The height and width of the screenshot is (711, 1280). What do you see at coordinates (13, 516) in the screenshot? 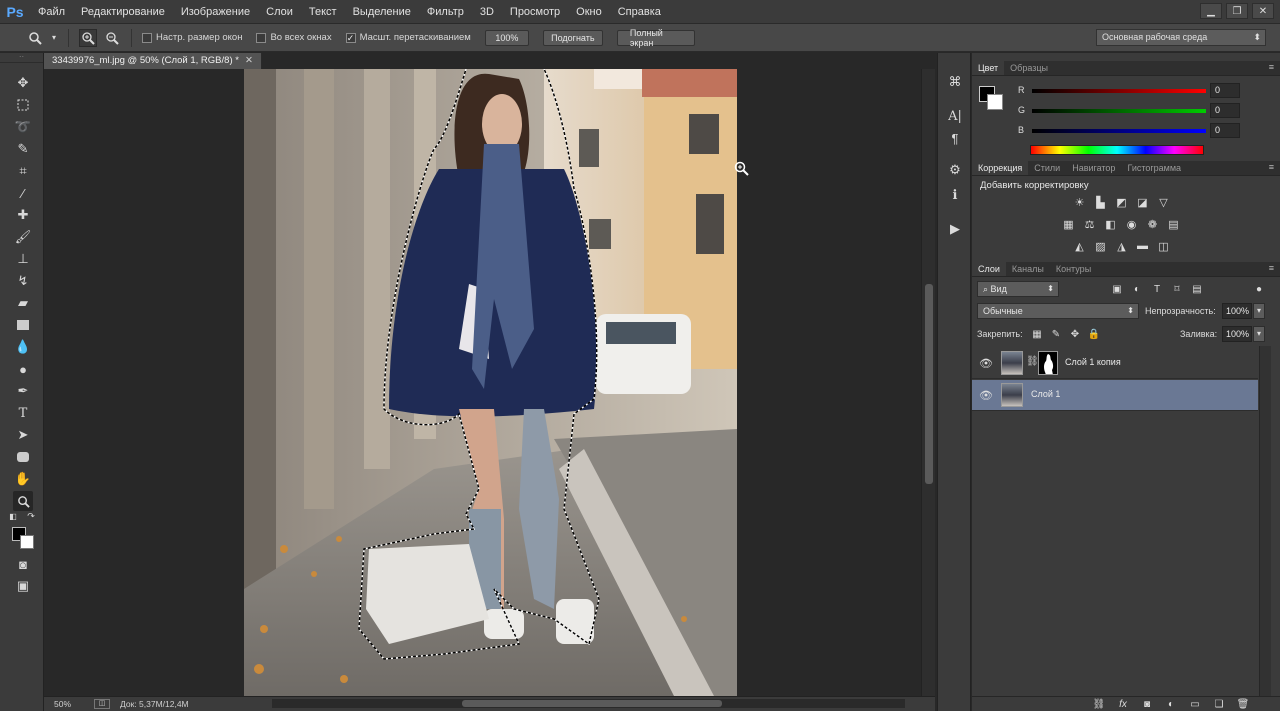
I see `default-colors-icon: ◧` at bounding box center [13, 516].